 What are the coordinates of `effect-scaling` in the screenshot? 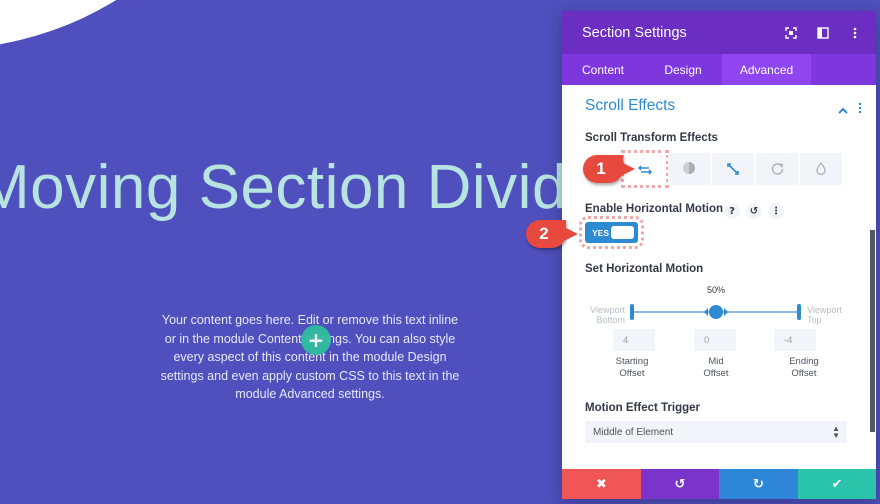 It's located at (733, 169).